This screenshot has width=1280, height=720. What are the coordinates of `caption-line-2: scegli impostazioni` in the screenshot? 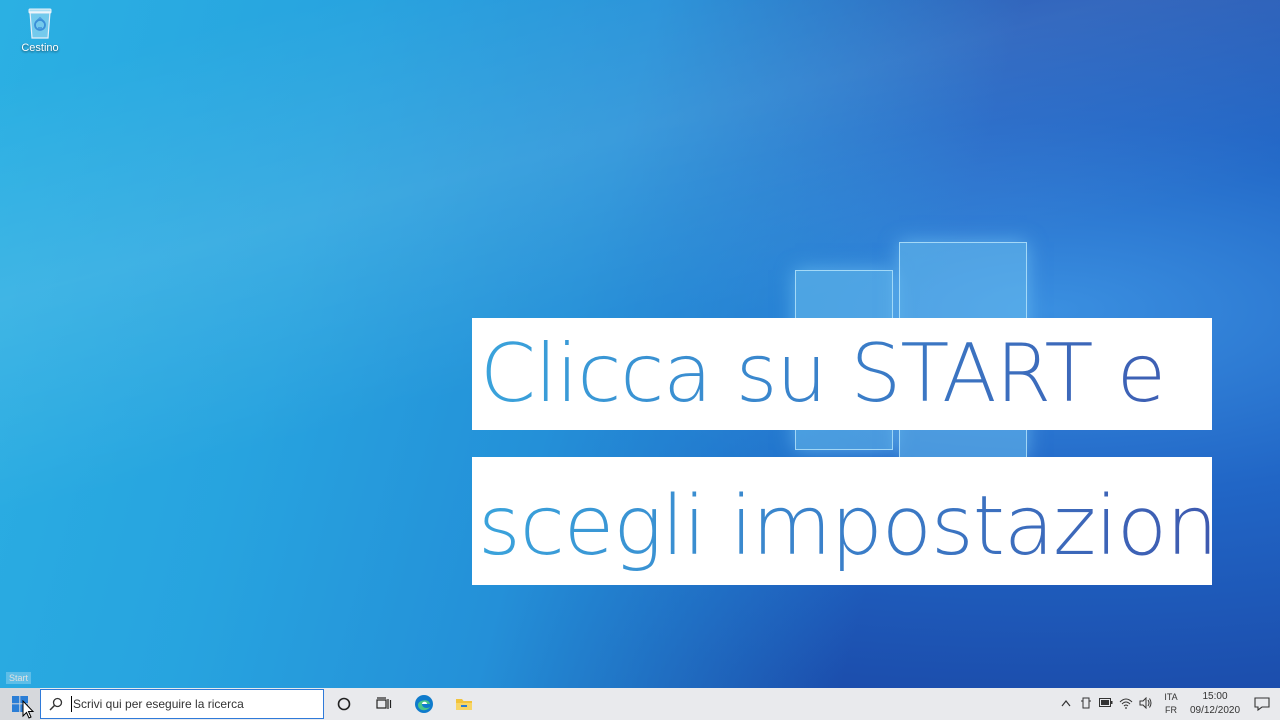 It's located at (842, 521).